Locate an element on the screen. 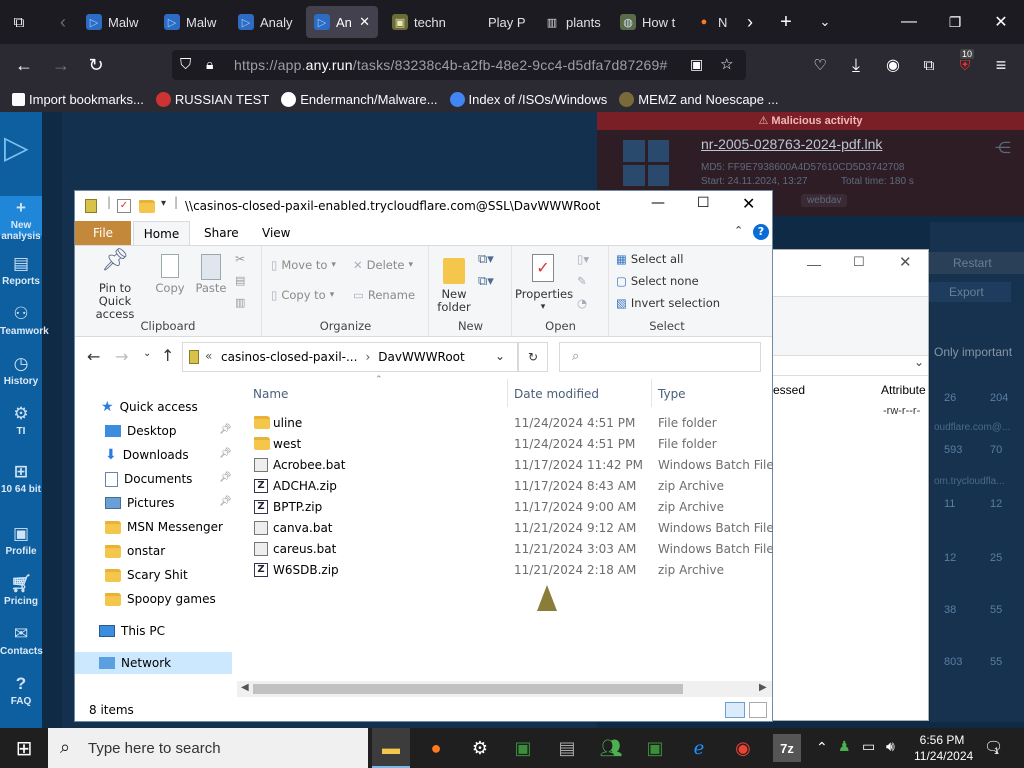  details-view-icon is located at coordinates (735, 710).